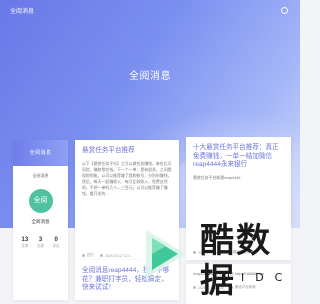 This screenshot has width=320, height=304. I want to click on stat-number: 0, so click(56, 240).